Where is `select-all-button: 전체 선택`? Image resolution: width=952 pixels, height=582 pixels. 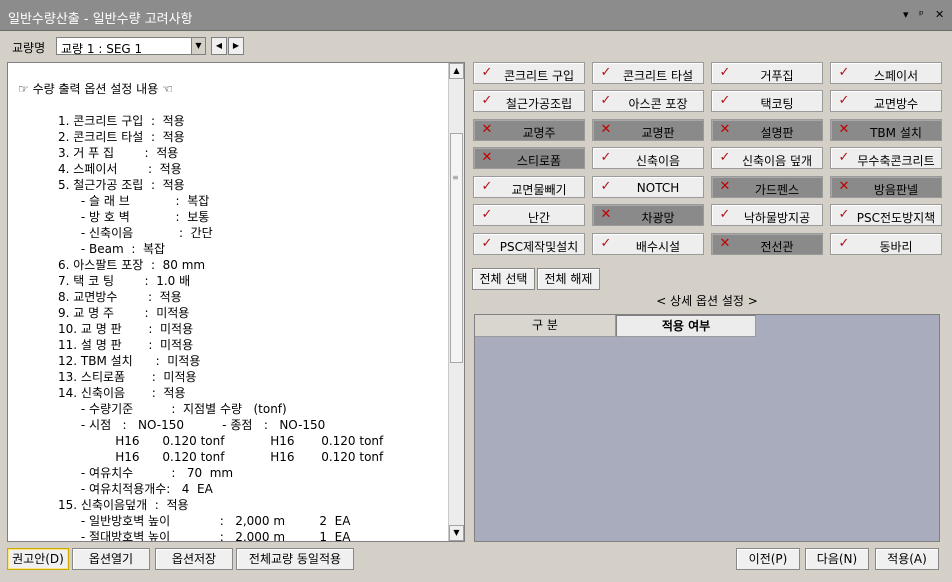 select-all-button: 전체 선택 is located at coordinates (503, 279).